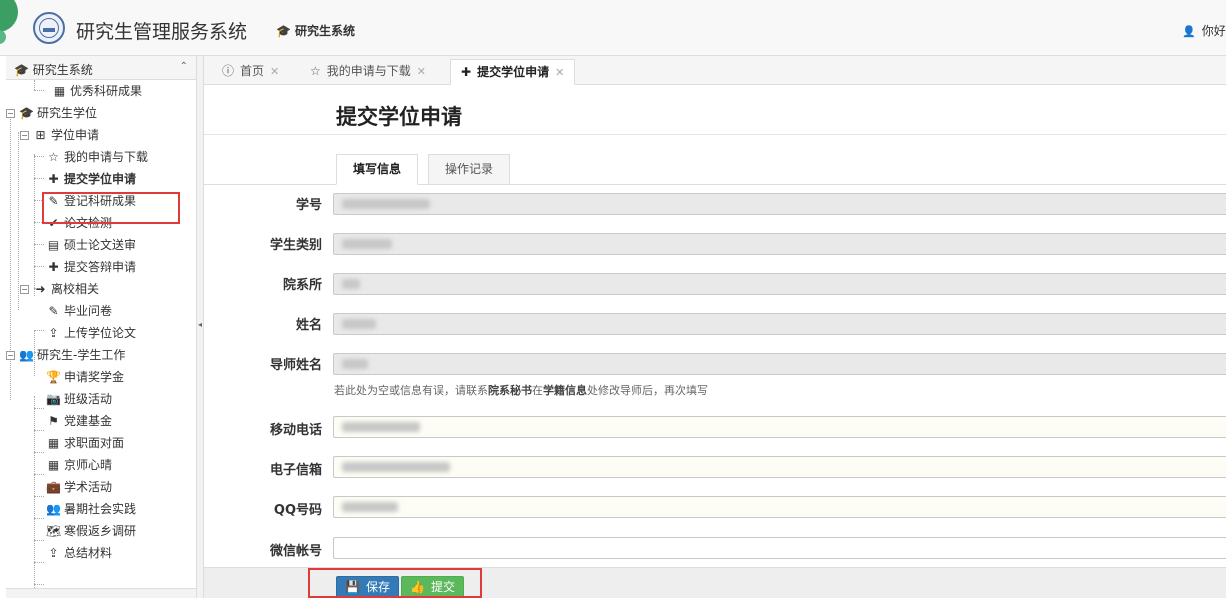  I want to click on name-field, so click(779, 324).